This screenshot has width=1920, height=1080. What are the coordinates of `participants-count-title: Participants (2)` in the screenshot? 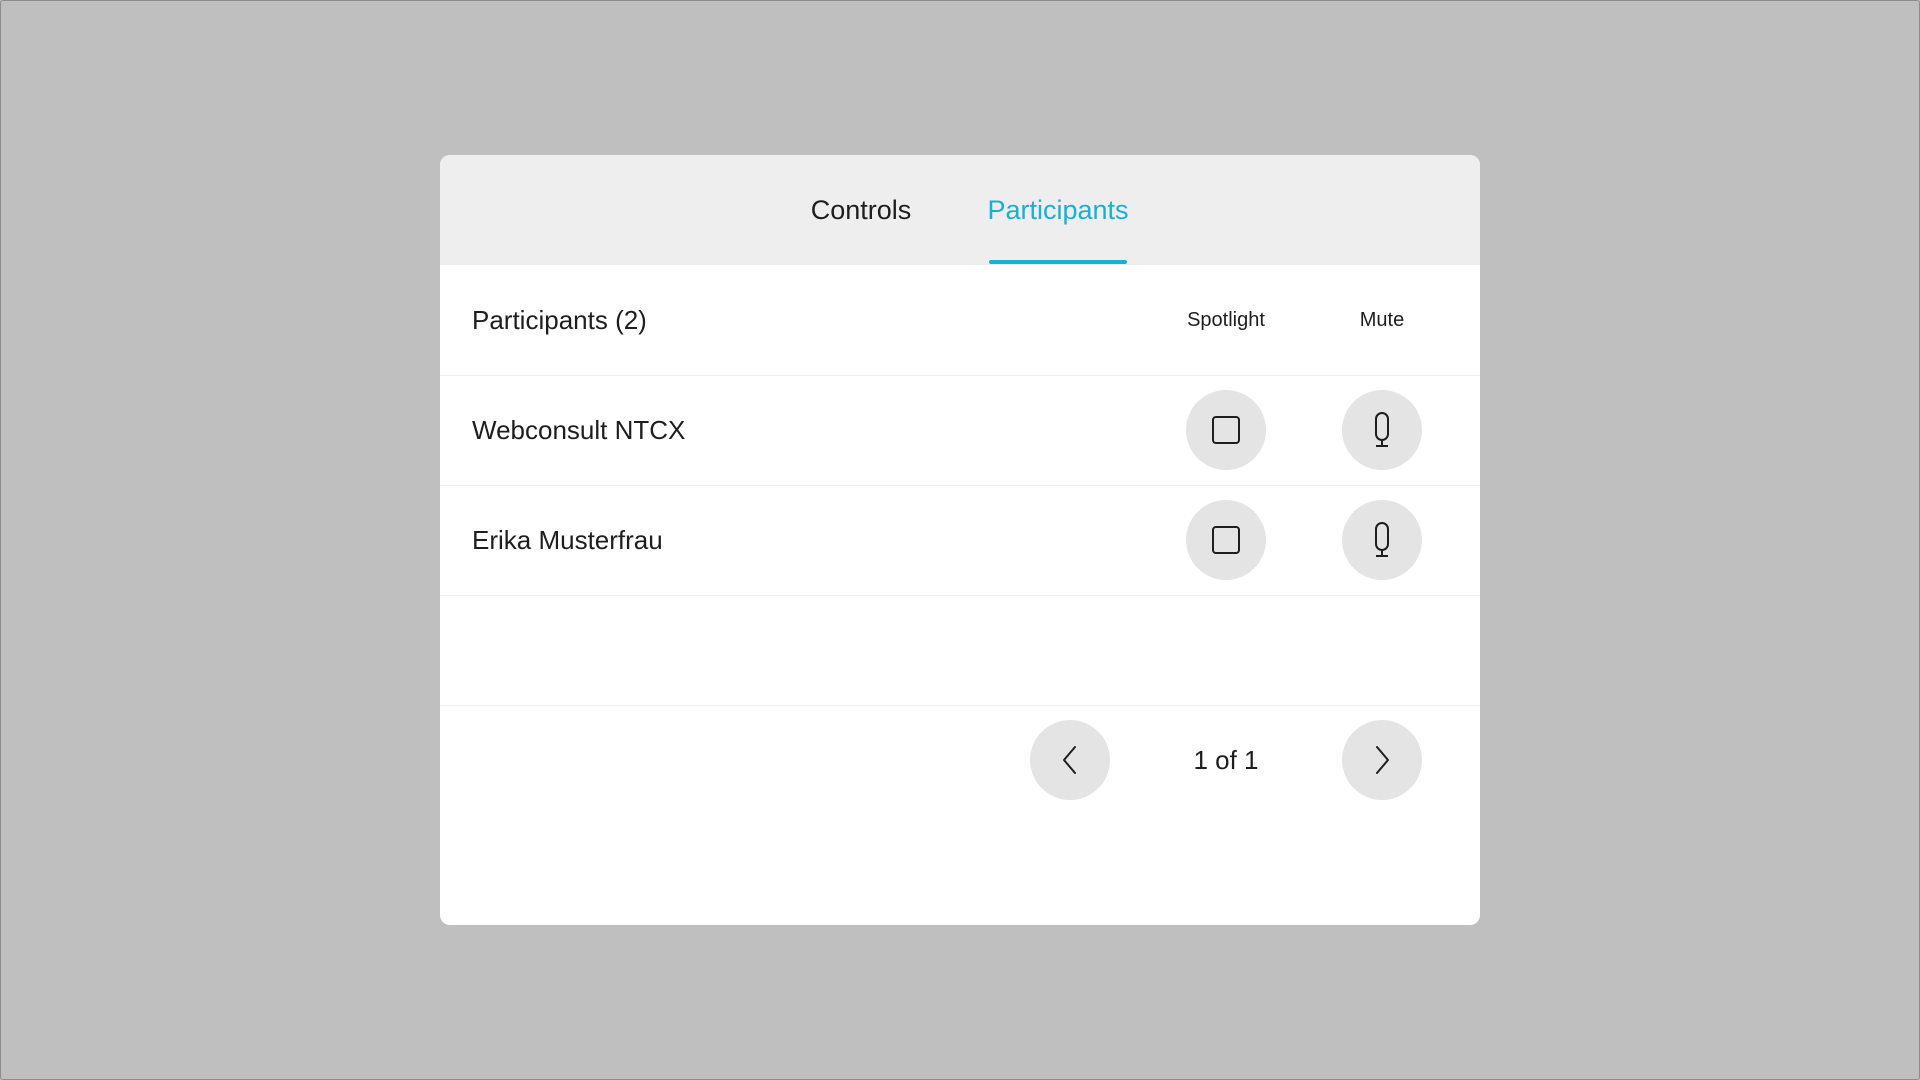 It's located at (559, 319).